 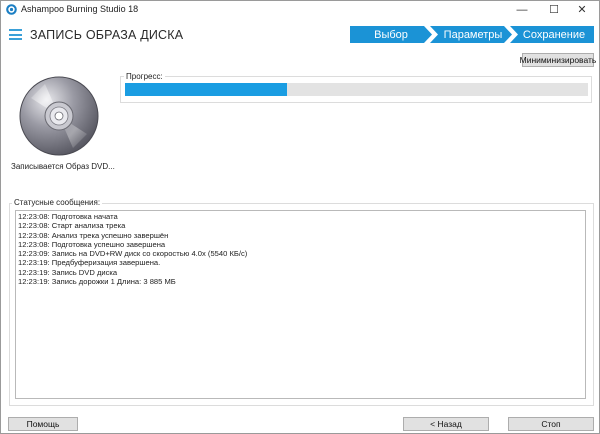 I want to click on log-line: 12:23:08: Анализ трека успешно завершён, so click(x=93, y=235).